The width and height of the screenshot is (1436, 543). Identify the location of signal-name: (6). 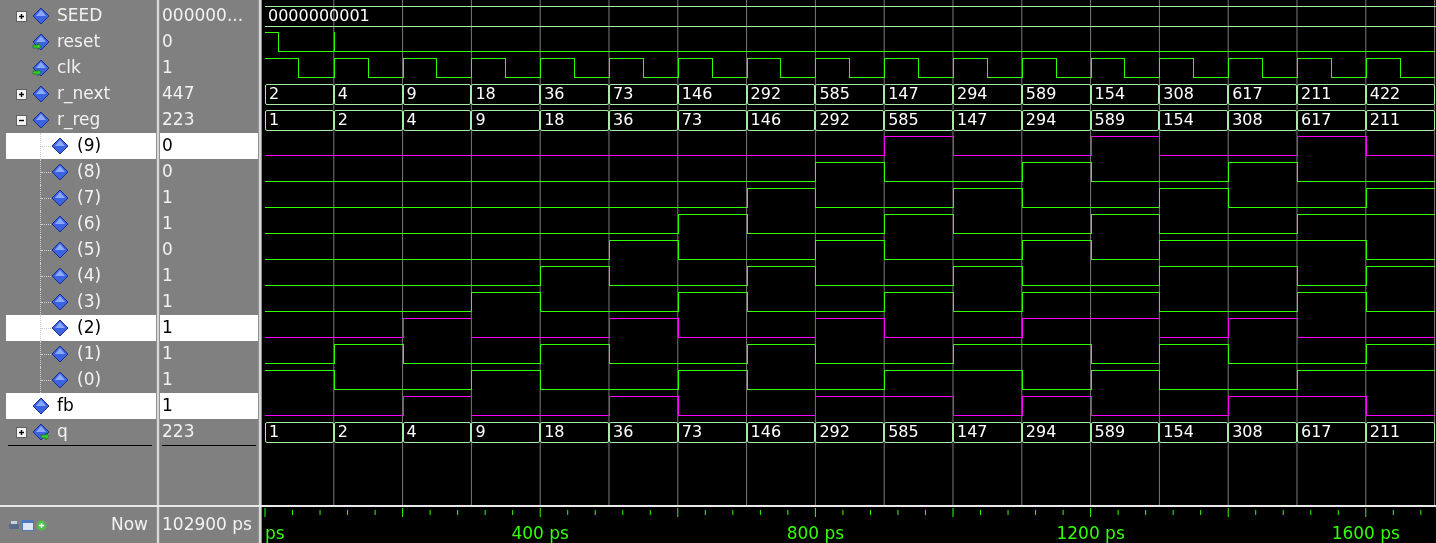
(89, 224).